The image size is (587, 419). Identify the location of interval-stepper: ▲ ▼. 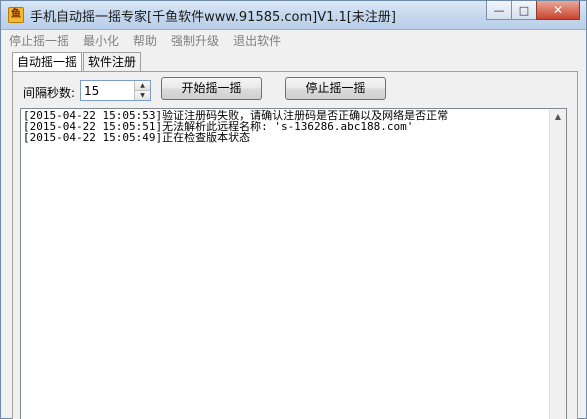
(115, 90).